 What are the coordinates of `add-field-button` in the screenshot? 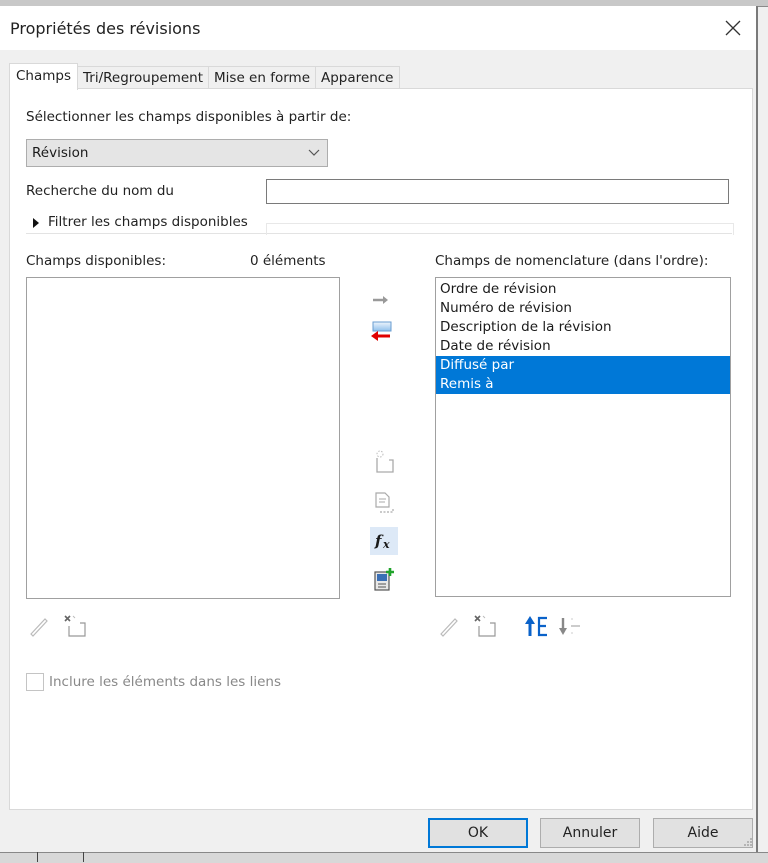 It's located at (381, 300).